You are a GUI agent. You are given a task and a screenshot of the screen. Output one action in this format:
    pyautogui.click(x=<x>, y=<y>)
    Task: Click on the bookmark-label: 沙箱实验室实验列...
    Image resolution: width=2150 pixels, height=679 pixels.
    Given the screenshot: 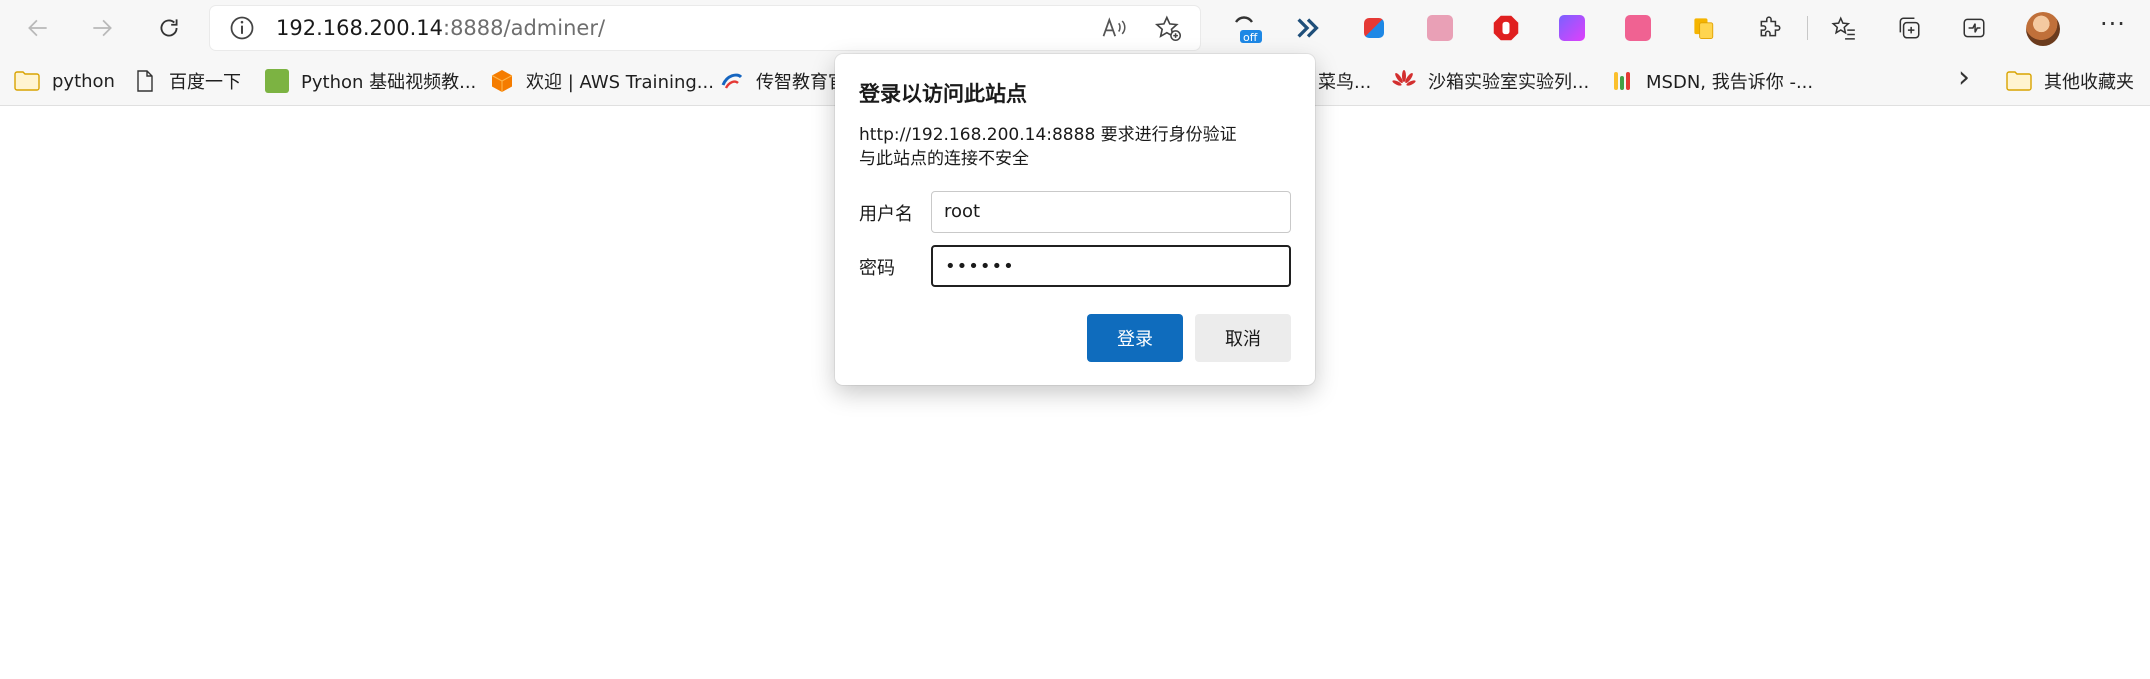 What is the action you would take?
    pyautogui.click(x=1509, y=82)
    